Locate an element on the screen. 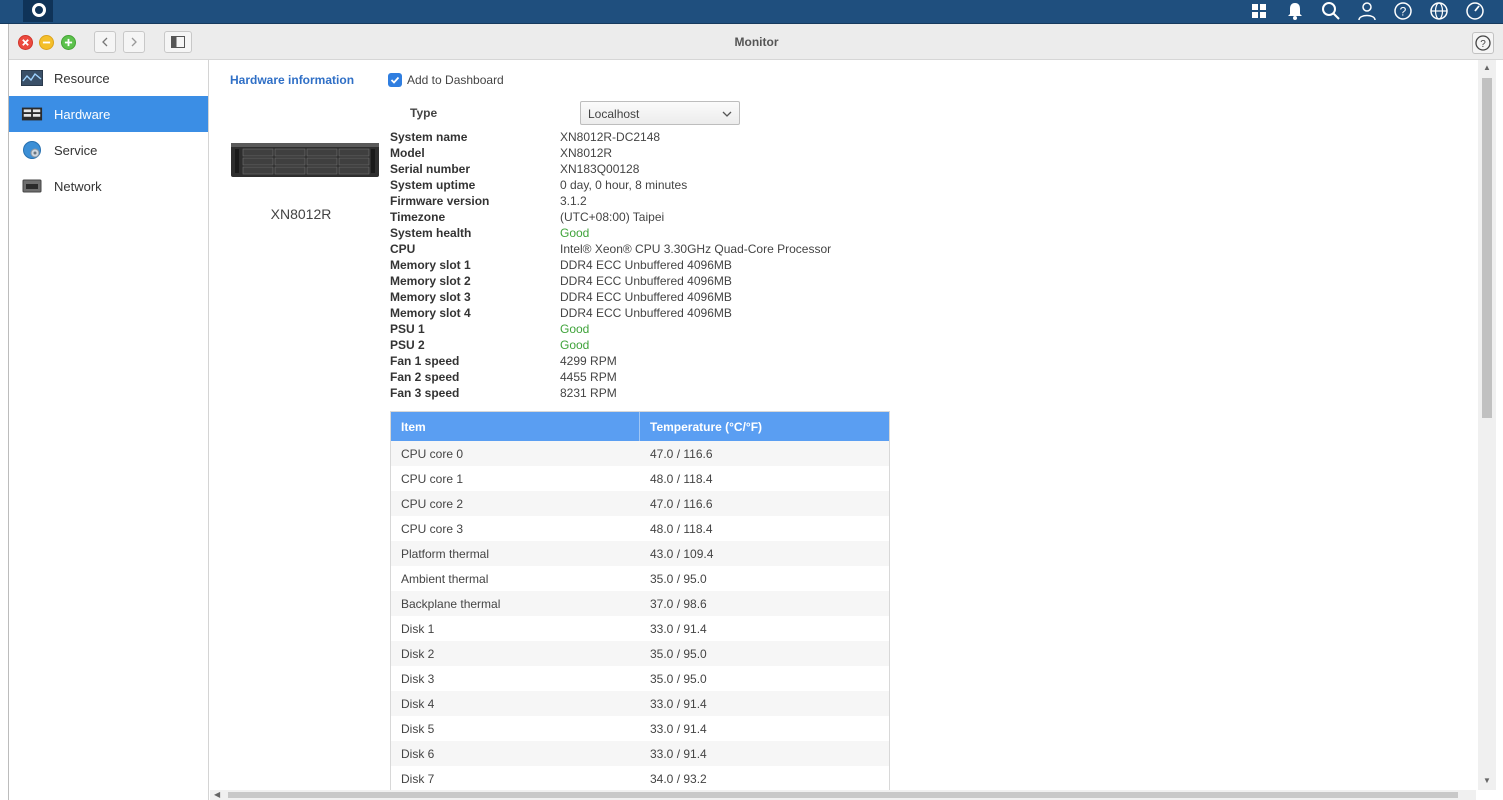 The image size is (1503, 800). add-to-dashboard-checkbox: Add to Dashboard is located at coordinates (446, 80).